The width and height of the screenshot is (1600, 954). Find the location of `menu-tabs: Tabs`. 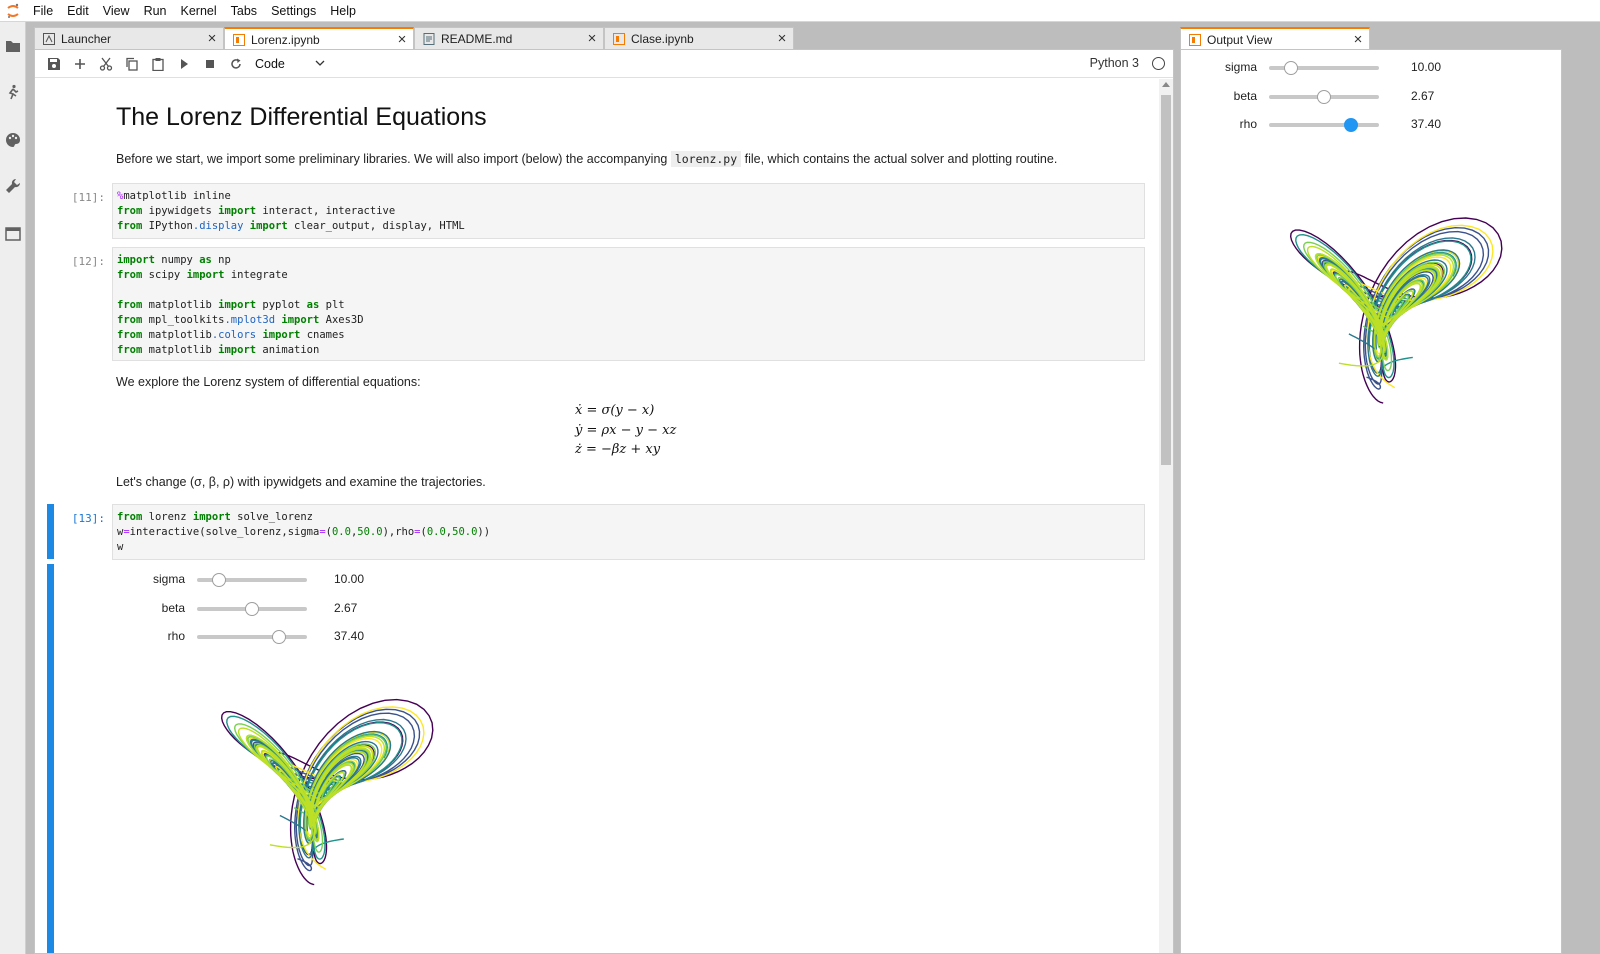

menu-tabs: Tabs is located at coordinates (244, 11).